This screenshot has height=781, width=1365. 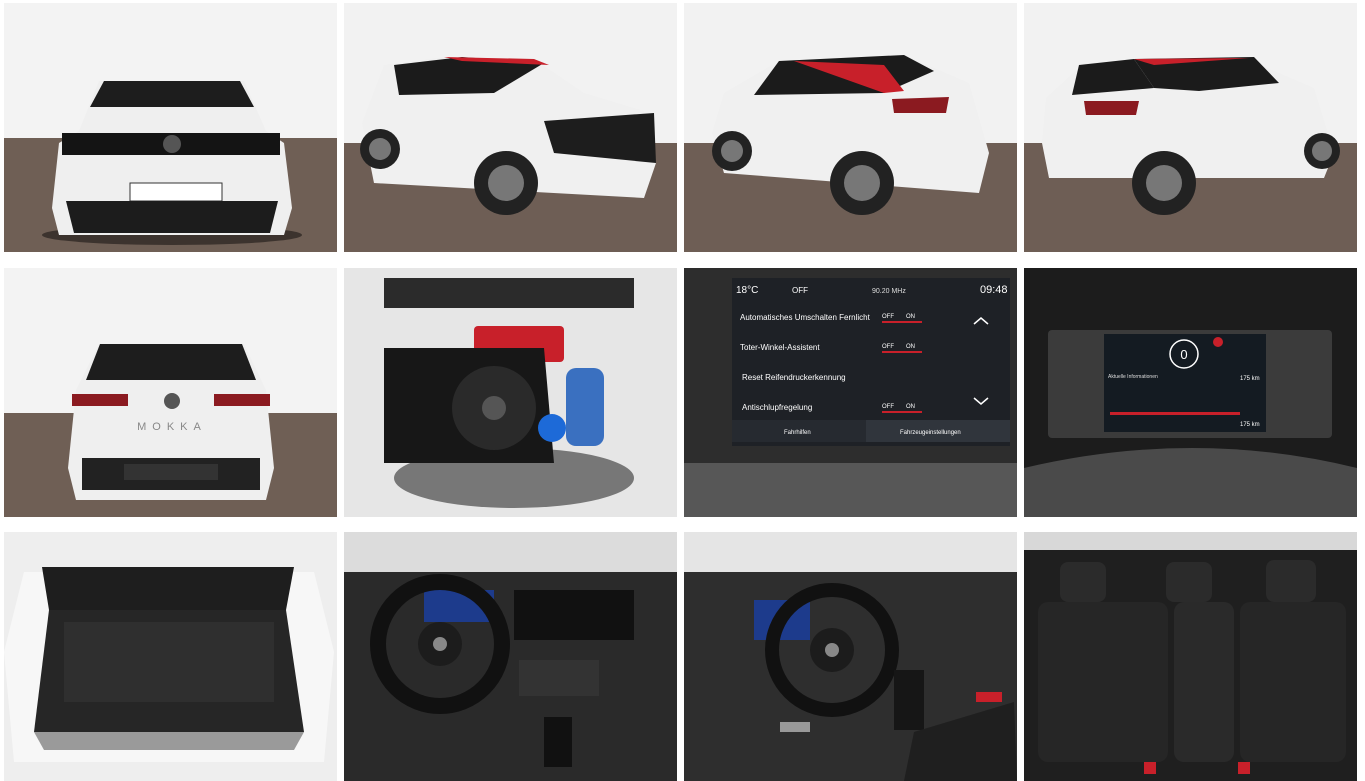 What do you see at coordinates (780, 347) in the screenshot?
I see `info-row-label: Toter-Winkel-Assistent` at bounding box center [780, 347].